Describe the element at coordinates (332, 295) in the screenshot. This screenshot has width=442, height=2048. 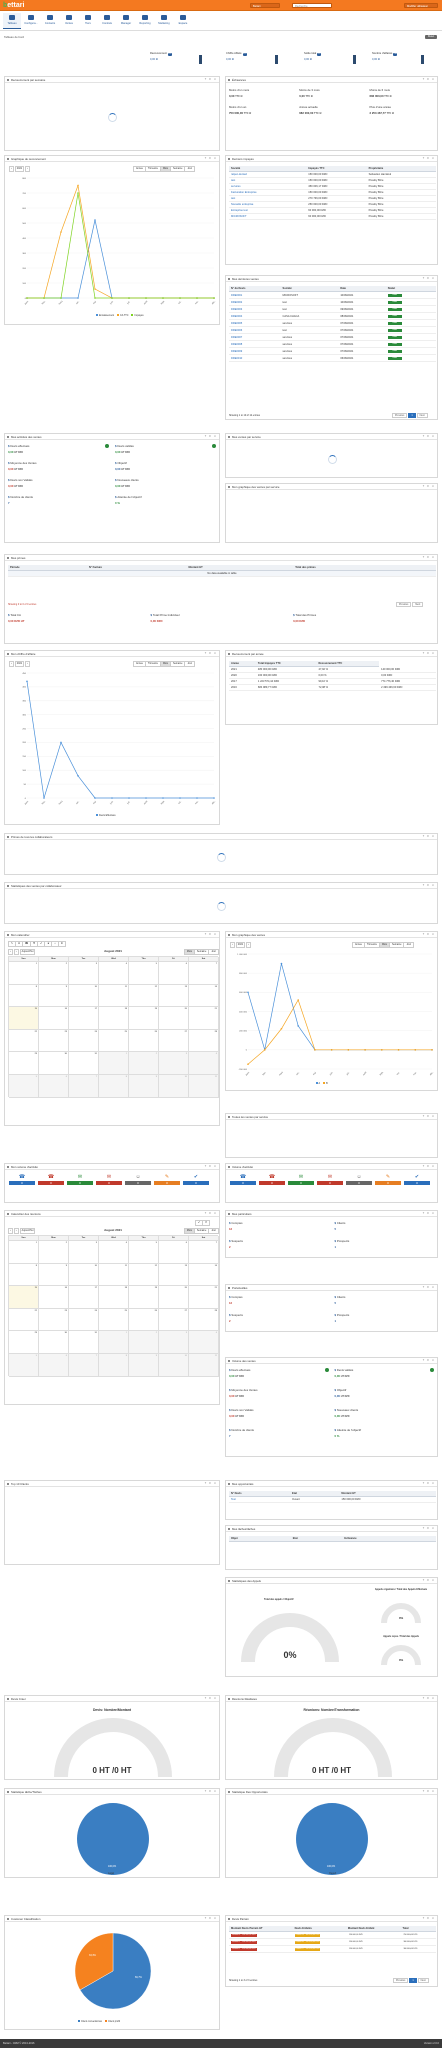
I see `table-row: DRE0001 MICROSOFT 10/09/2021 Validé` at that location.